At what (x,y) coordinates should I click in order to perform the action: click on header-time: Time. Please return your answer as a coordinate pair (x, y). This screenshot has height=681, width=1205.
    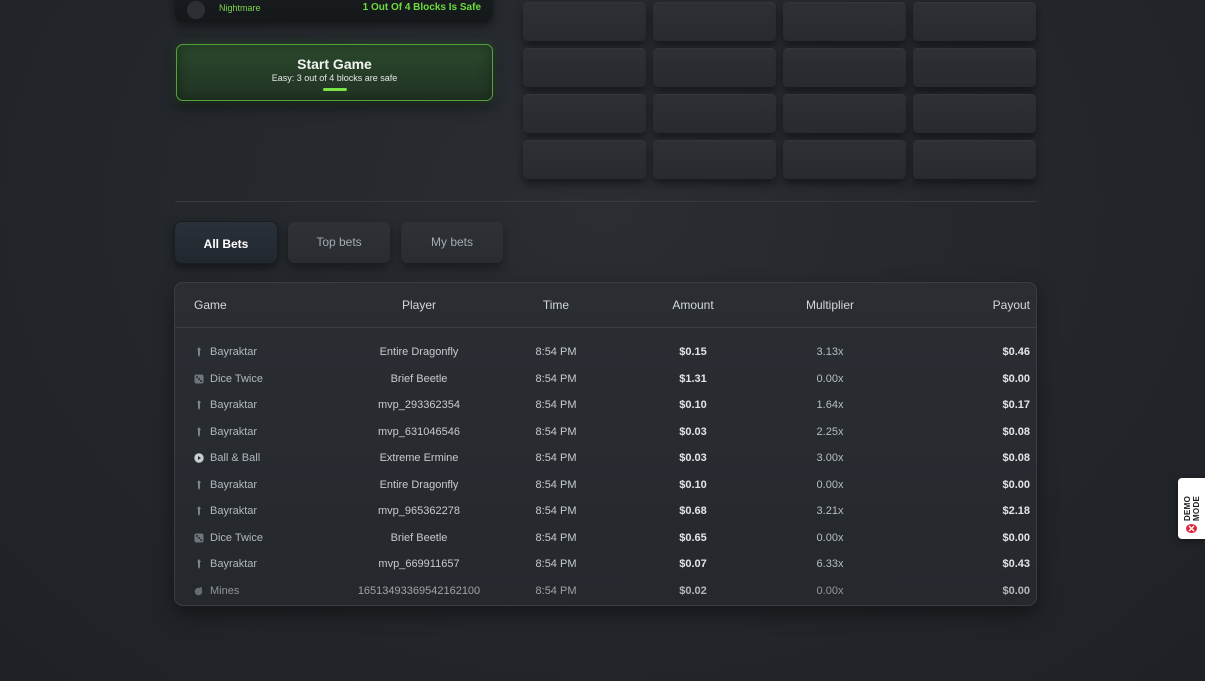
    Looking at the image, I should click on (556, 305).